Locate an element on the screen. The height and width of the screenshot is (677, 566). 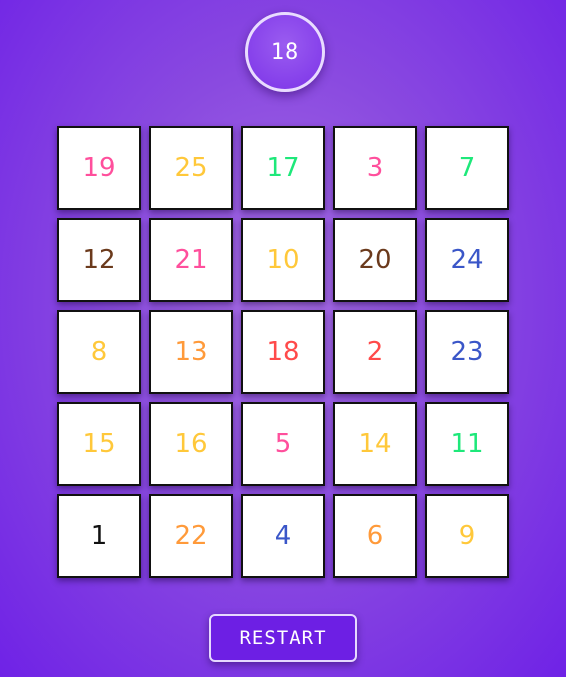
number-tile: 4 is located at coordinates (283, 536).